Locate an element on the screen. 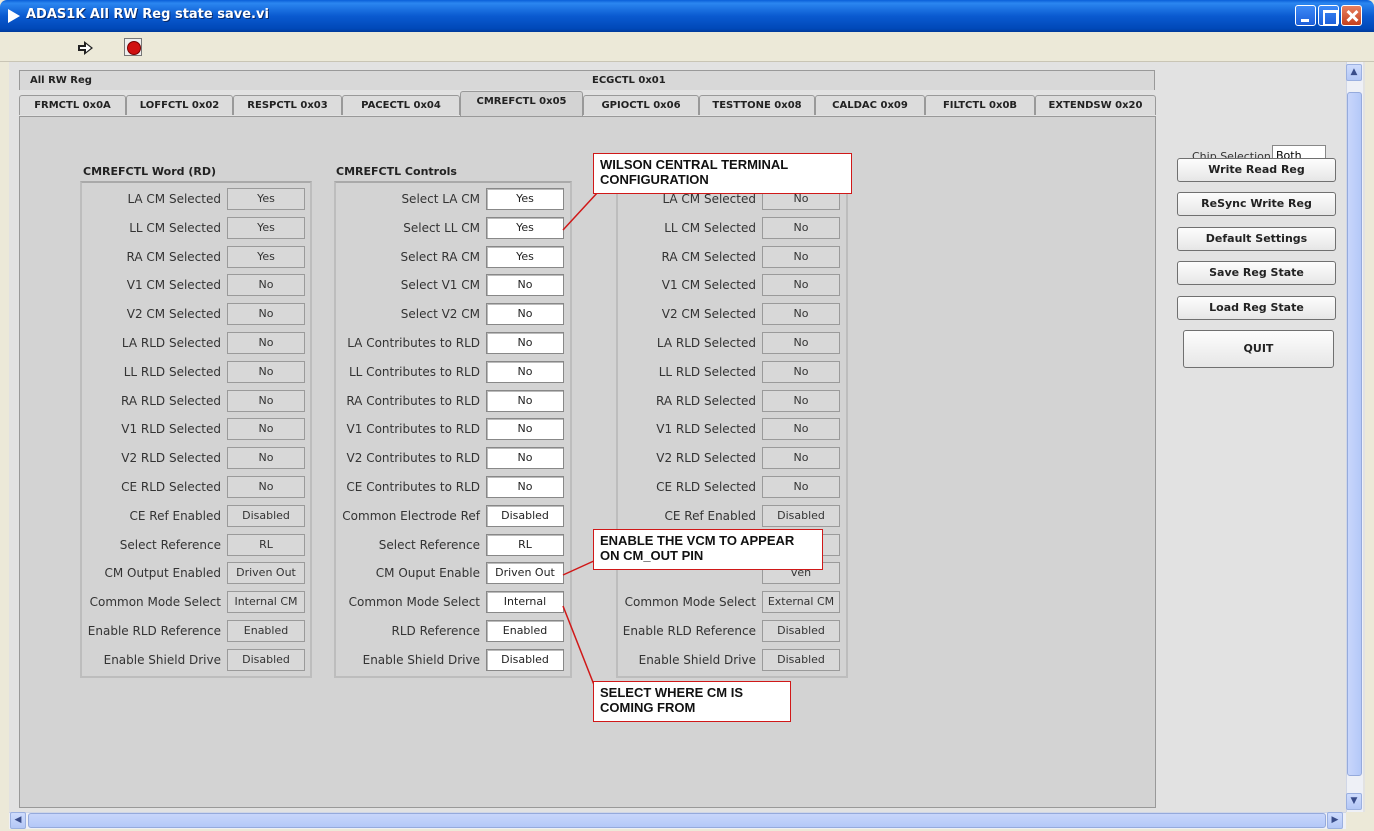  control-row-label: Select LL CM is located at coordinates (441, 228).